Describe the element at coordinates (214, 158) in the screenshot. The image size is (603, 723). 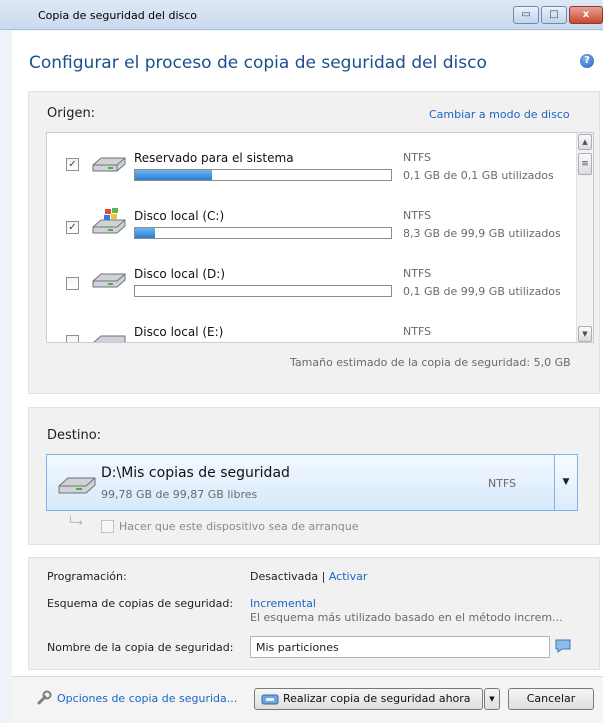
I see `disk-name: Reservado para el sistema` at that location.